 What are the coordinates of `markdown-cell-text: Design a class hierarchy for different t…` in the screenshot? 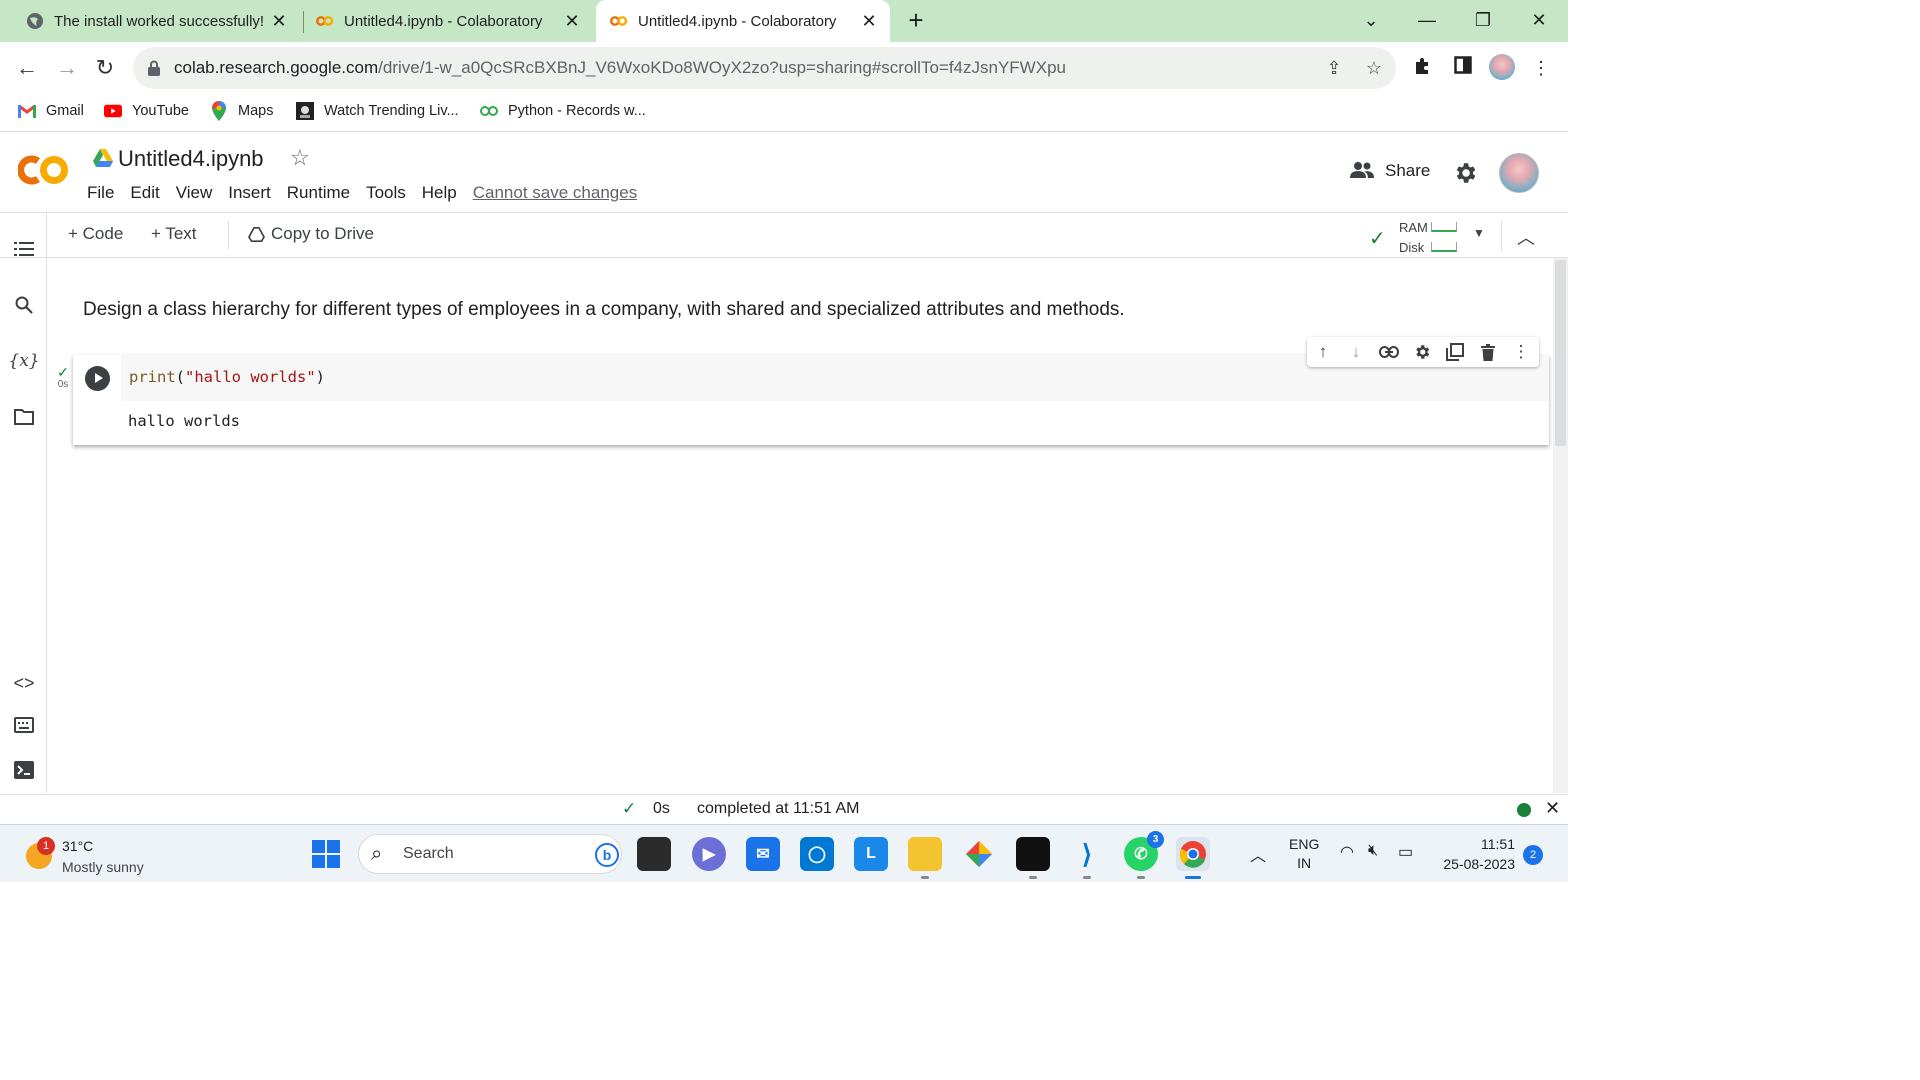 It's located at (604, 310).